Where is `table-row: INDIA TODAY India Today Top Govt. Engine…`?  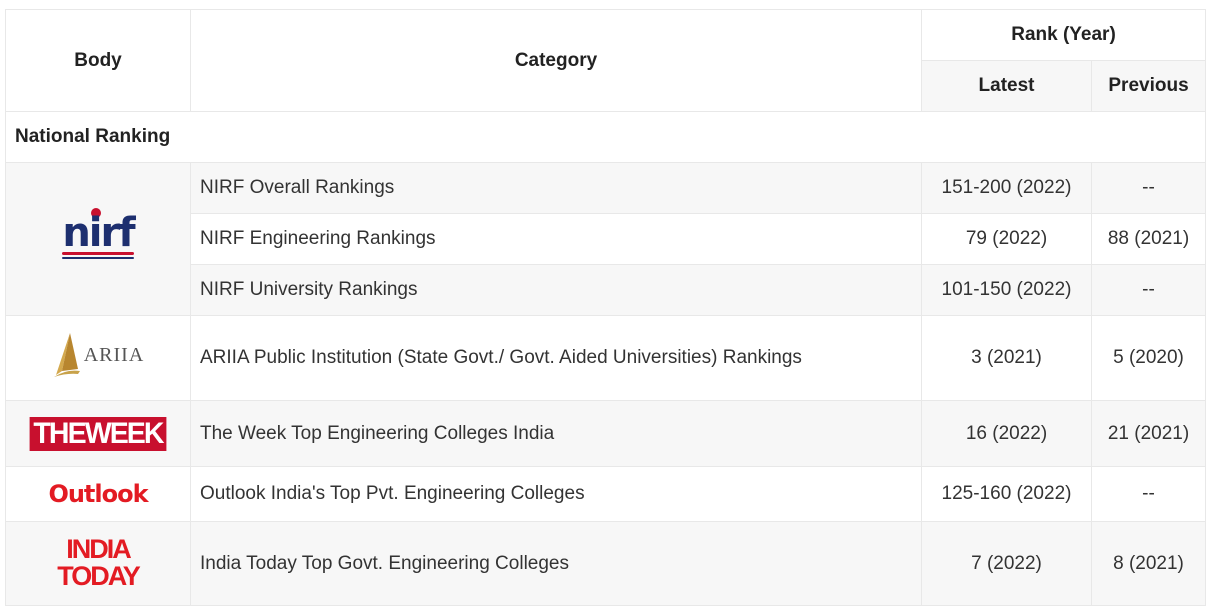
table-row: INDIA TODAY India Today Top Govt. Engine… is located at coordinates (606, 563).